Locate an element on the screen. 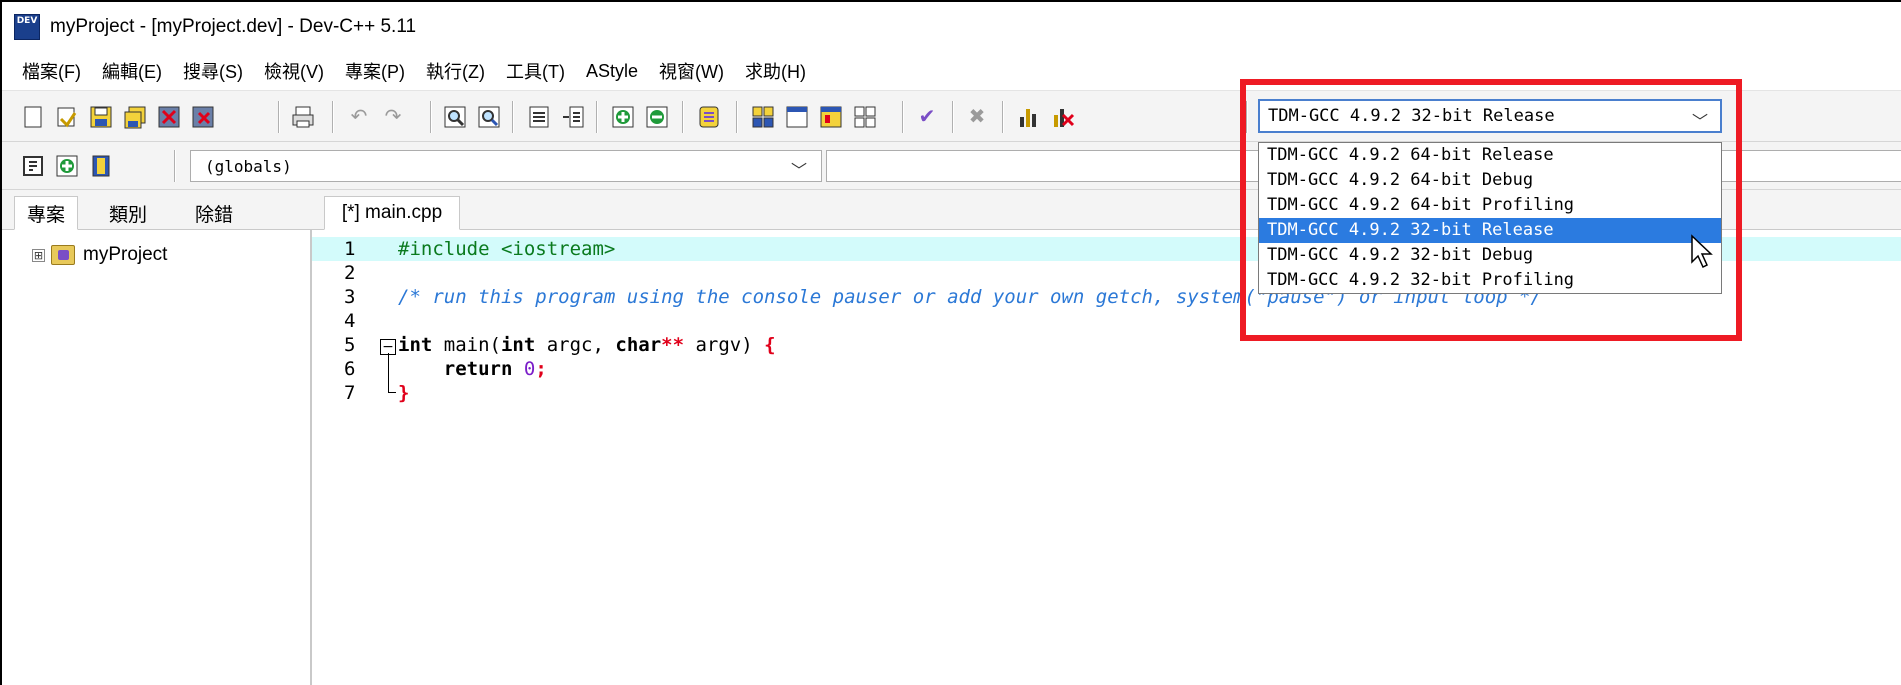 The width and height of the screenshot is (1901, 685). stop-execution-icon: ✖ is located at coordinates (977, 117).